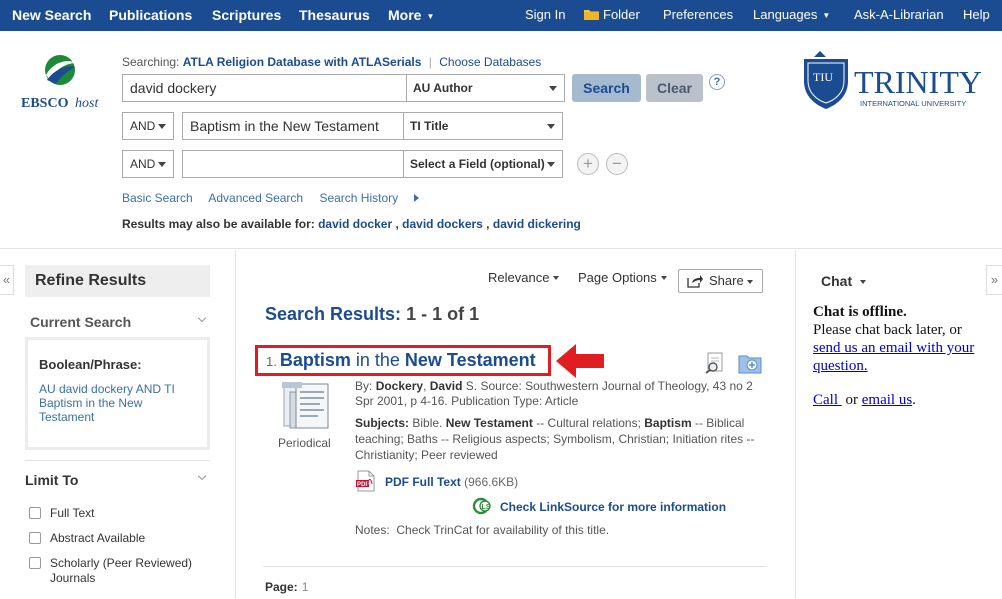 The width and height of the screenshot is (1002, 599). What do you see at coordinates (35, 513) in the screenshot?
I see `full-text-checkbox` at bounding box center [35, 513].